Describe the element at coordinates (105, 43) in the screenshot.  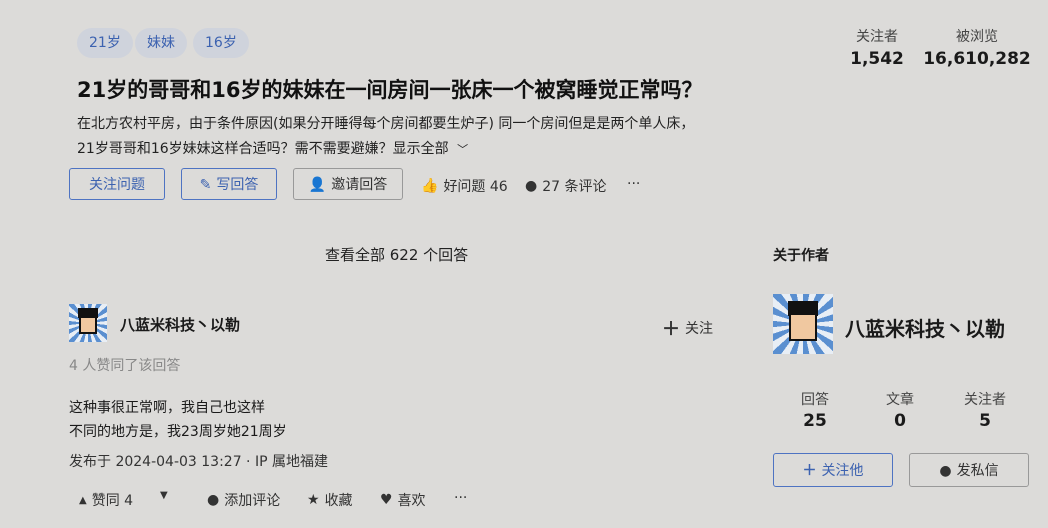
I see `tag-21: 21岁` at that location.